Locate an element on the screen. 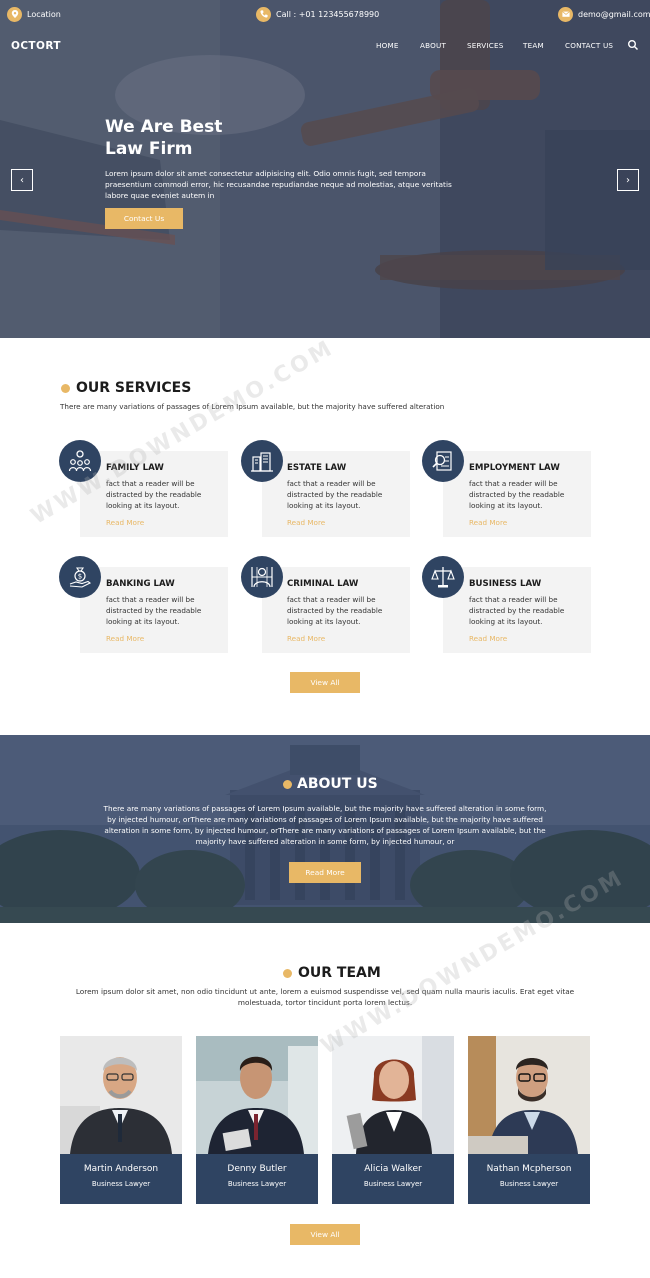  hero-title-line2: Law Firm is located at coordinates (149, 149).